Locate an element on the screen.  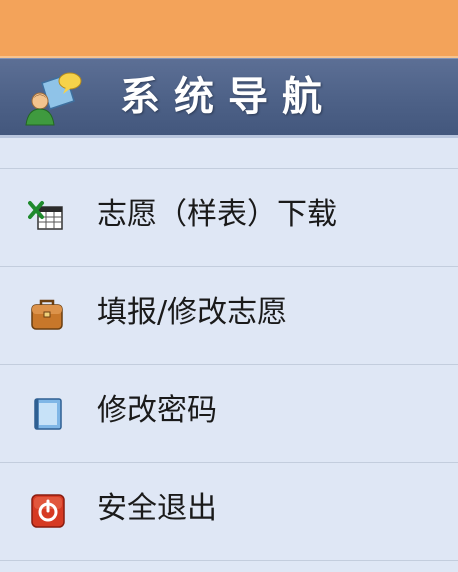
menu-label-fill-modify: 填报/修改志愿 is located at coordinates (192, 312).